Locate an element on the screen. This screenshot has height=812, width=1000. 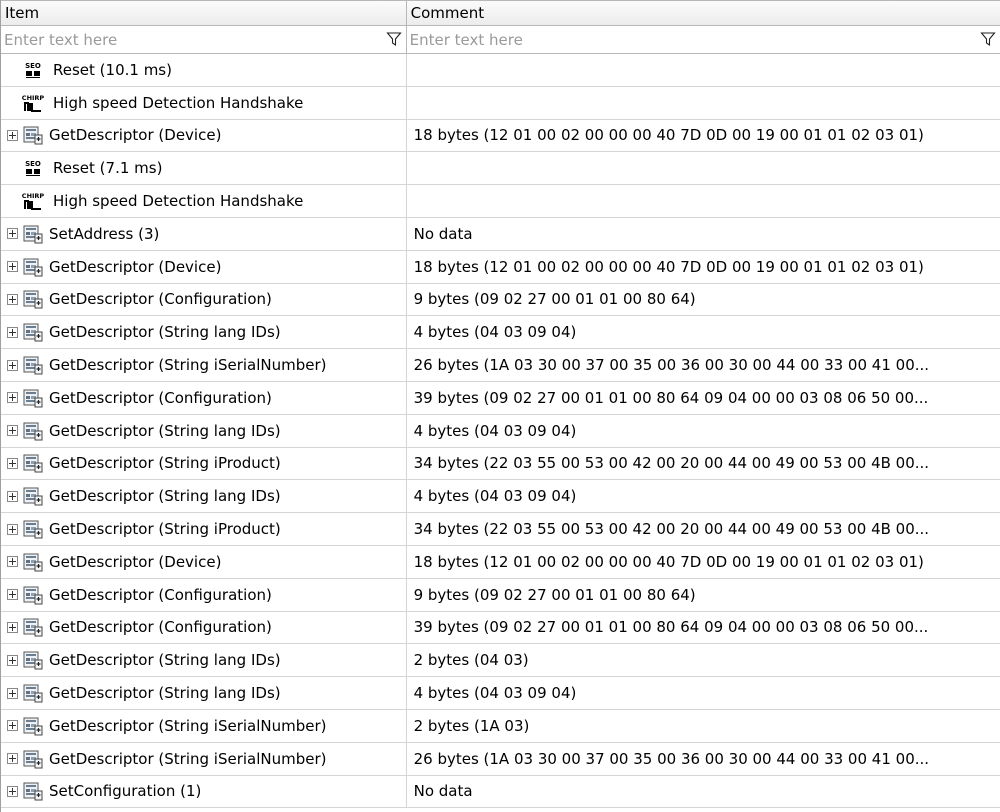
item-label: GetDescriptor (String iSerialNumber) is located at coordinates (188, 758).